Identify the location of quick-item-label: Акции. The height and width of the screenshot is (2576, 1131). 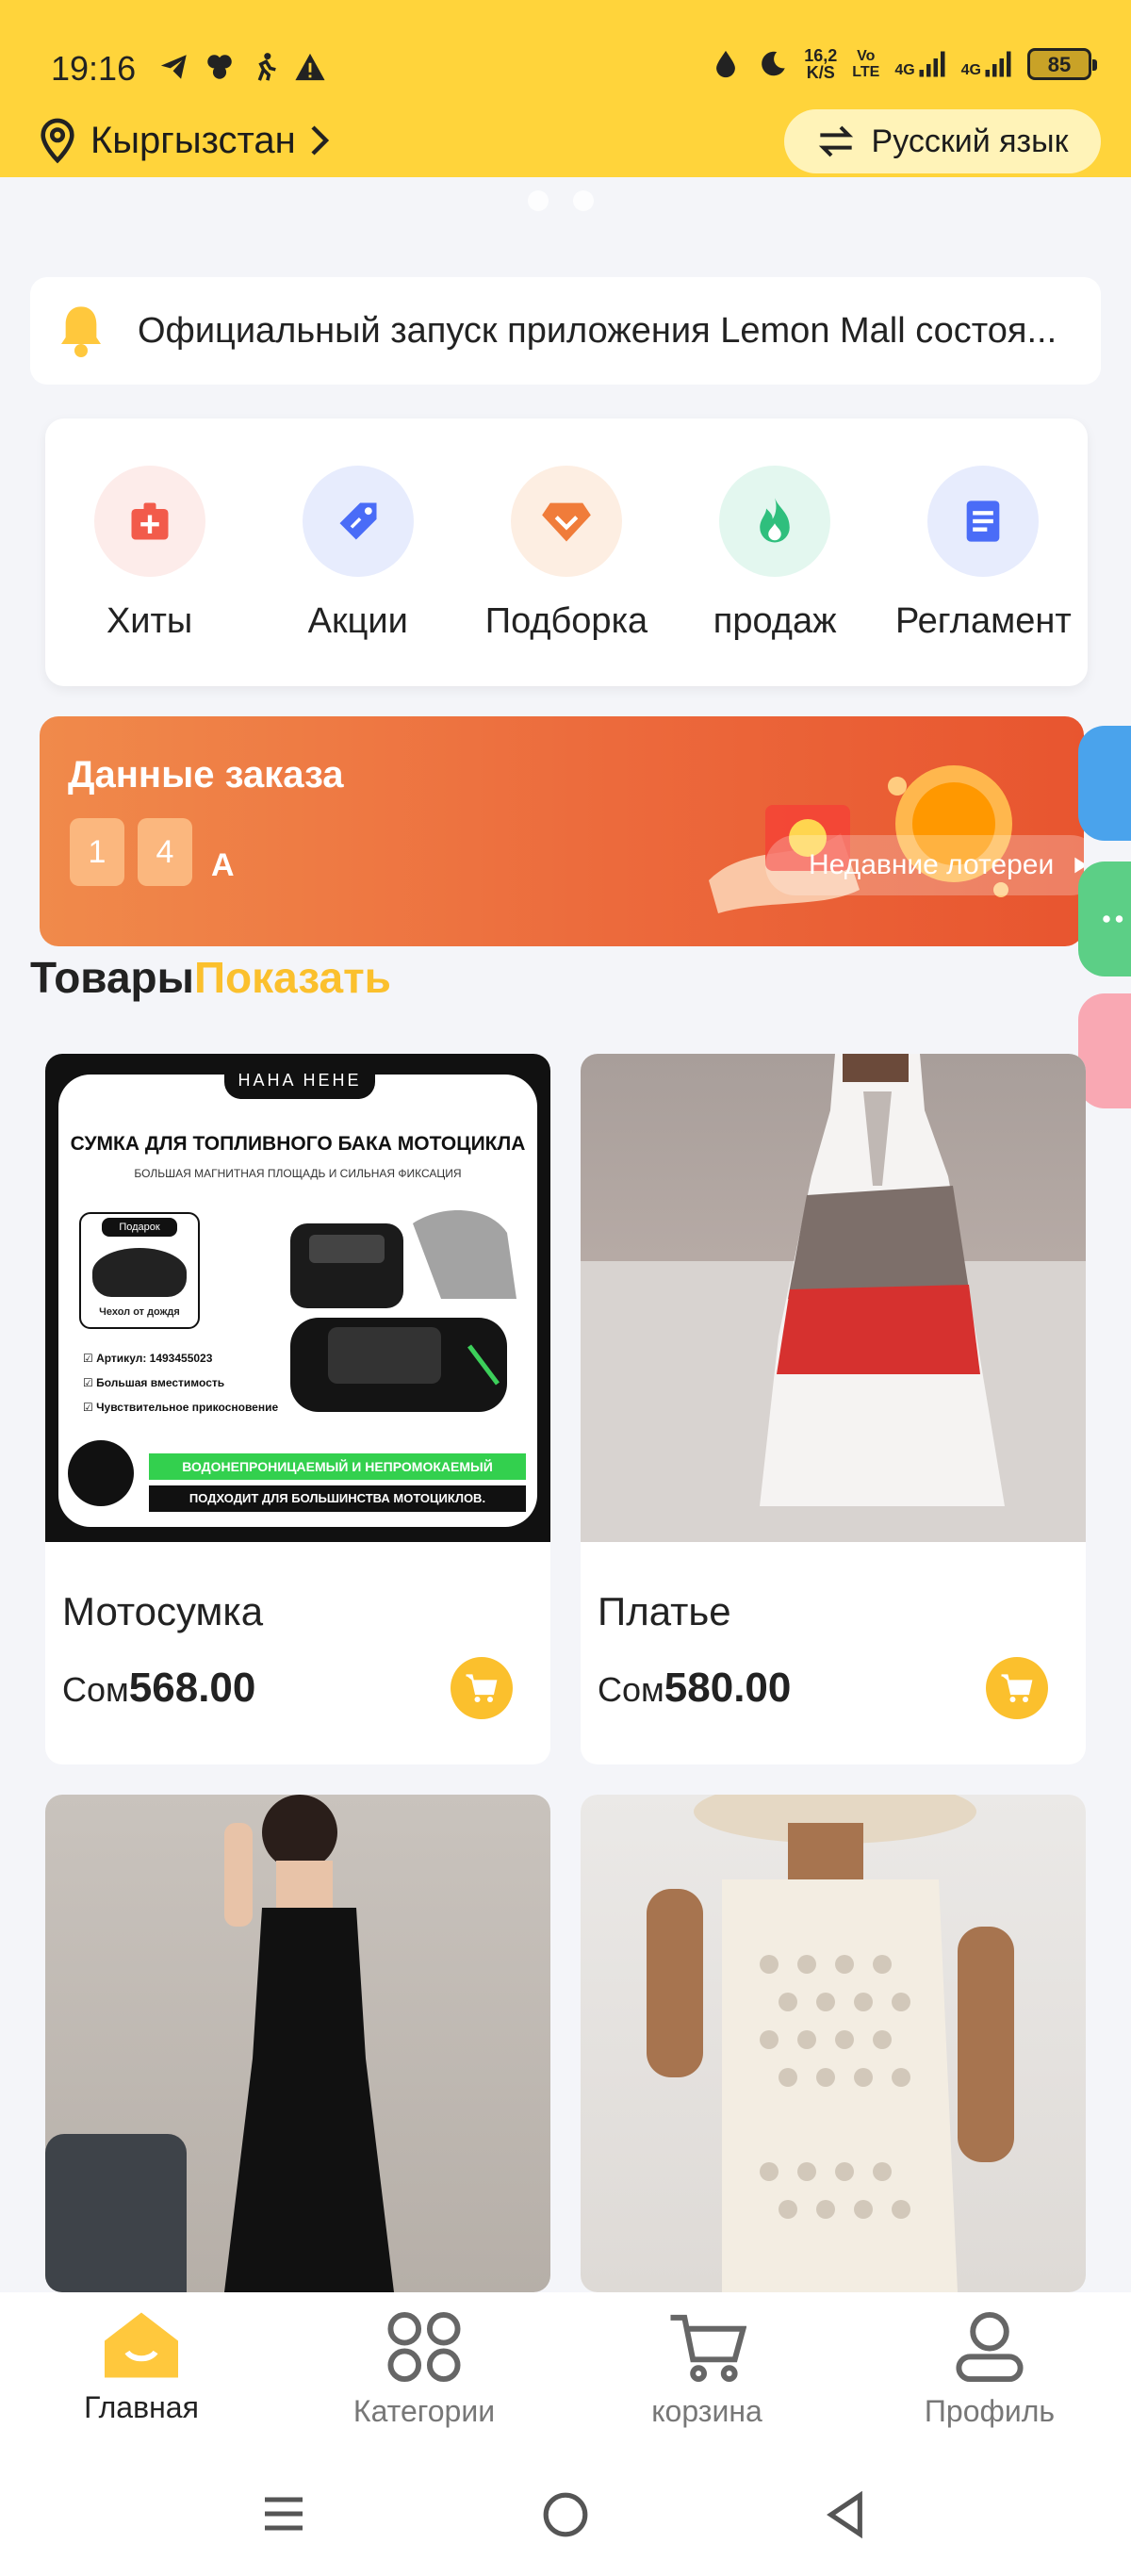
(357, 621).